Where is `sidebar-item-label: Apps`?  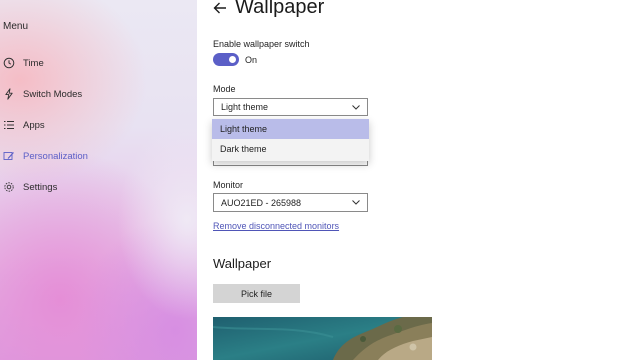
sidebar-item-label: Apps is located at coordinates (34, 125).